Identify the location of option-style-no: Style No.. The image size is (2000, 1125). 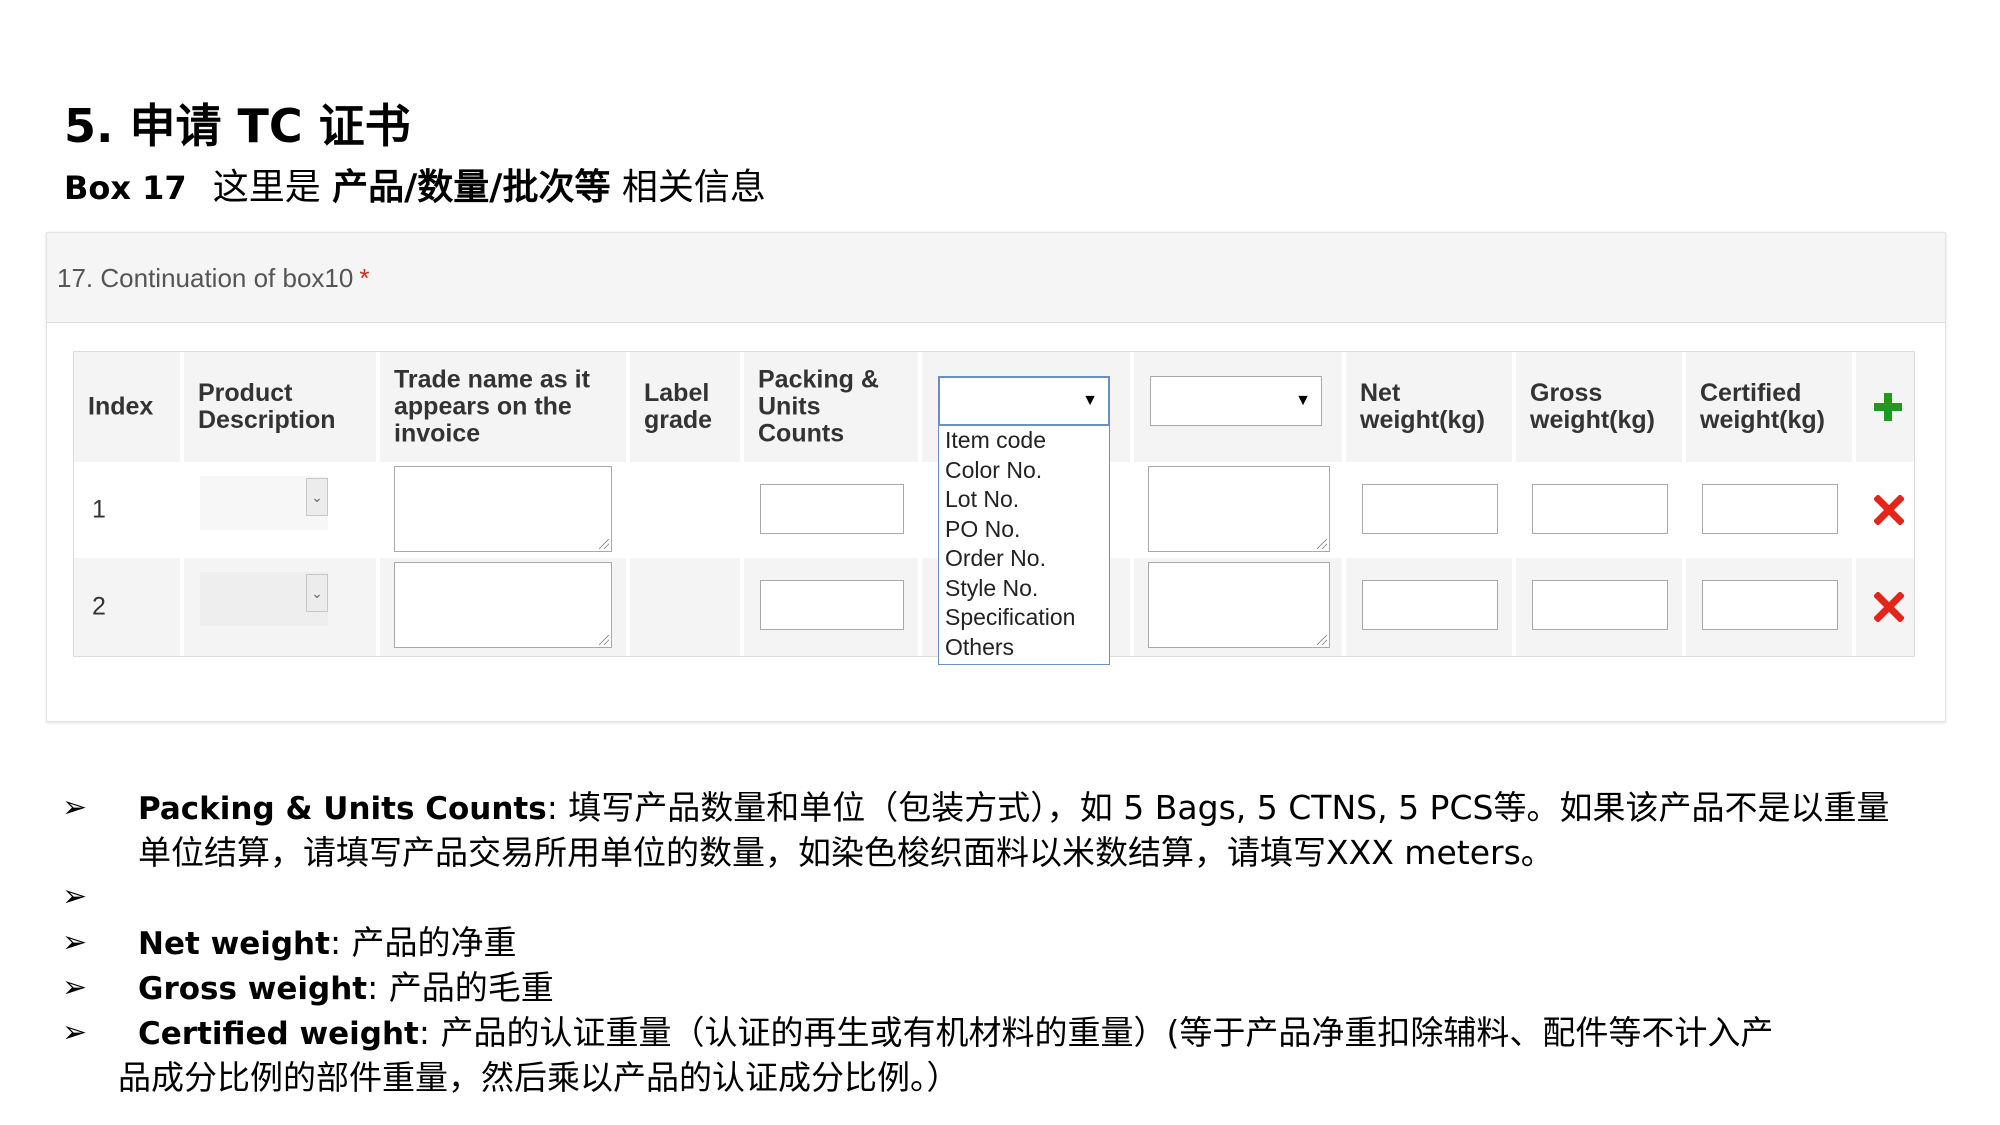
(1024, 589).